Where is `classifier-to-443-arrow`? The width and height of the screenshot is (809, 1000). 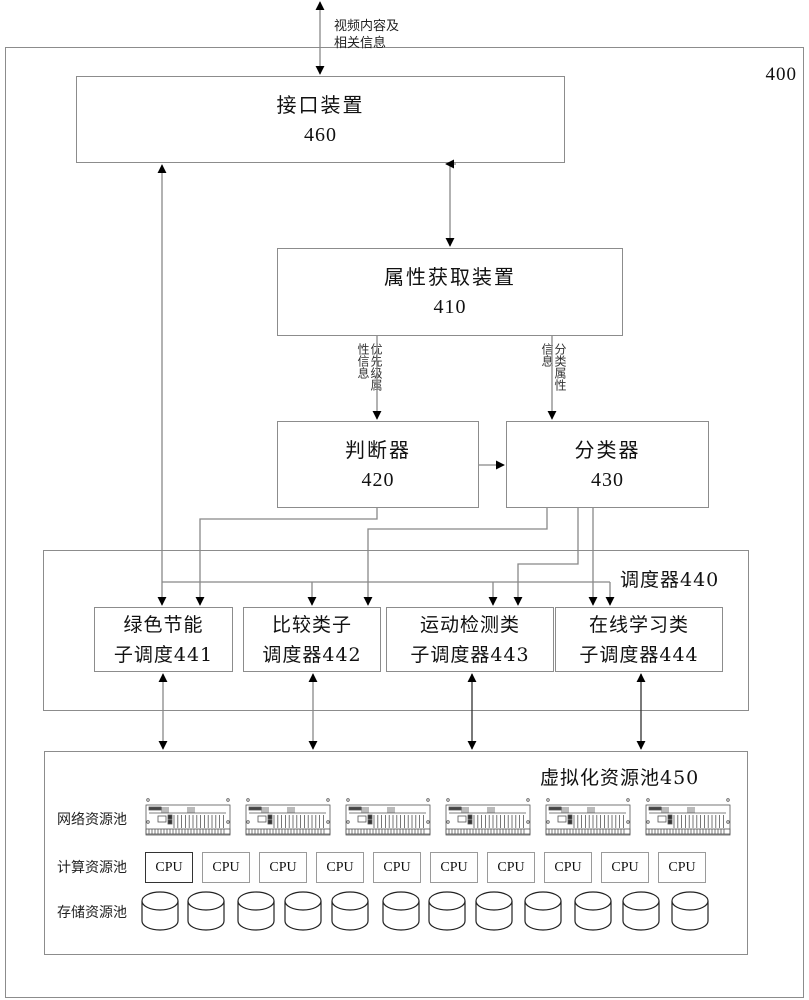
classifier-to-443-arrow is located at coordinates (546, 557).